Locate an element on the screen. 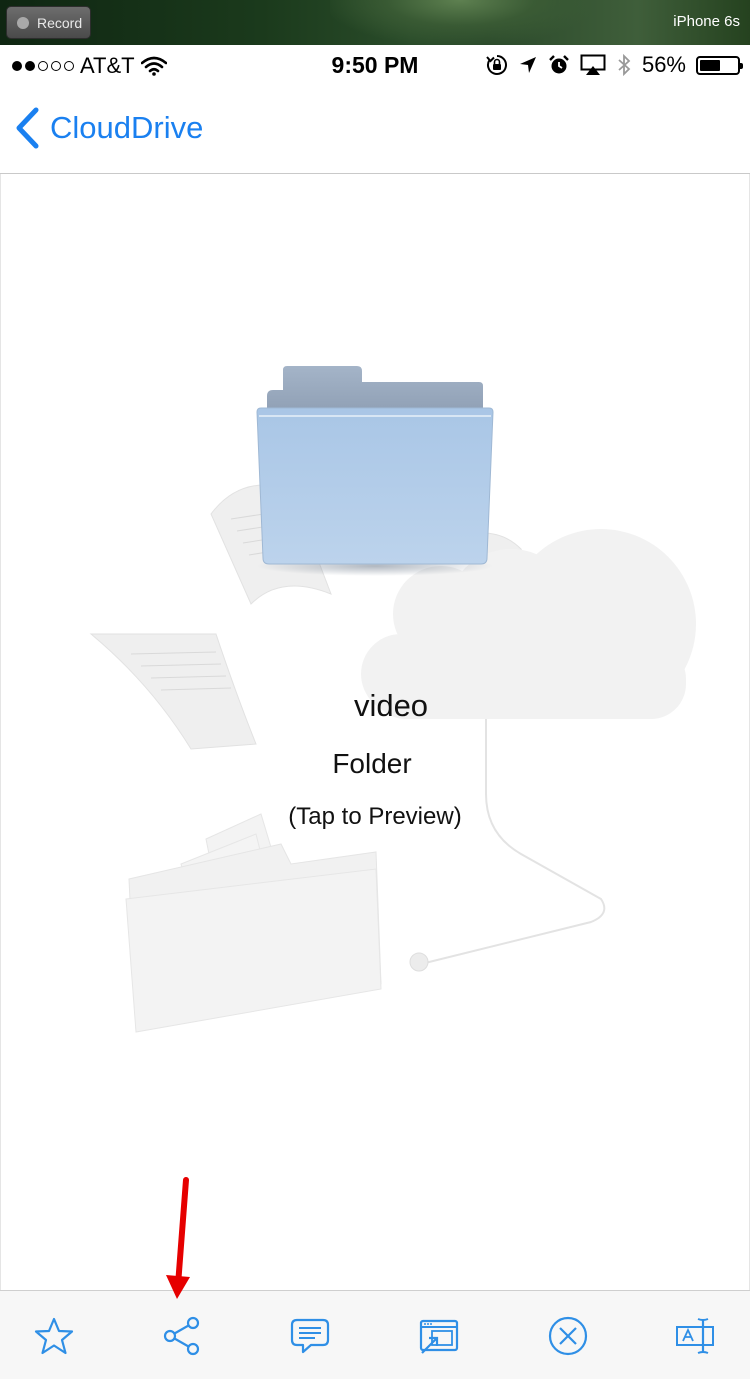  close-circle-icon is located at coordinates (568, 1336).